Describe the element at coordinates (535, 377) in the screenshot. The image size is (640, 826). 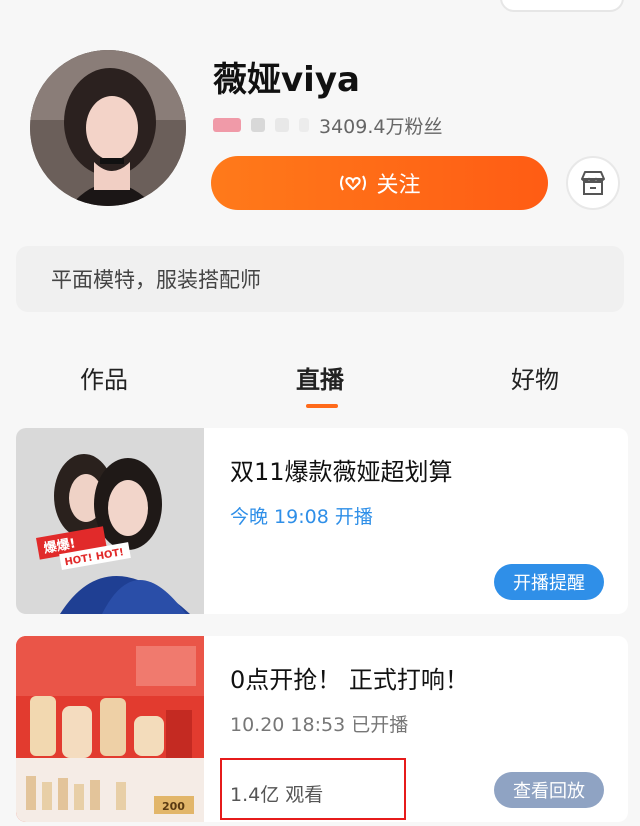
I see `tab-goods: 好物` at that location.